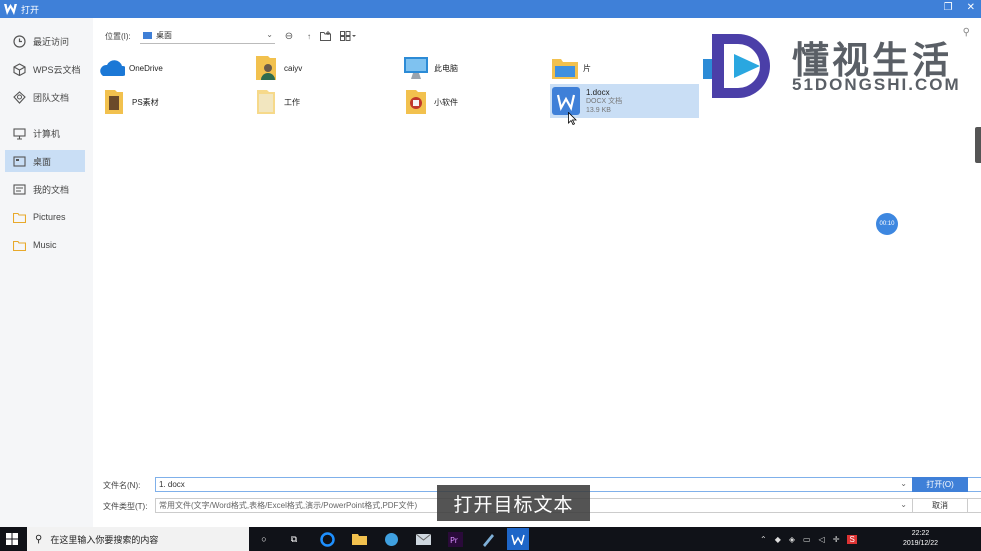  I want to click on sidebar-item-label: 团队文档, so click(51, 97).